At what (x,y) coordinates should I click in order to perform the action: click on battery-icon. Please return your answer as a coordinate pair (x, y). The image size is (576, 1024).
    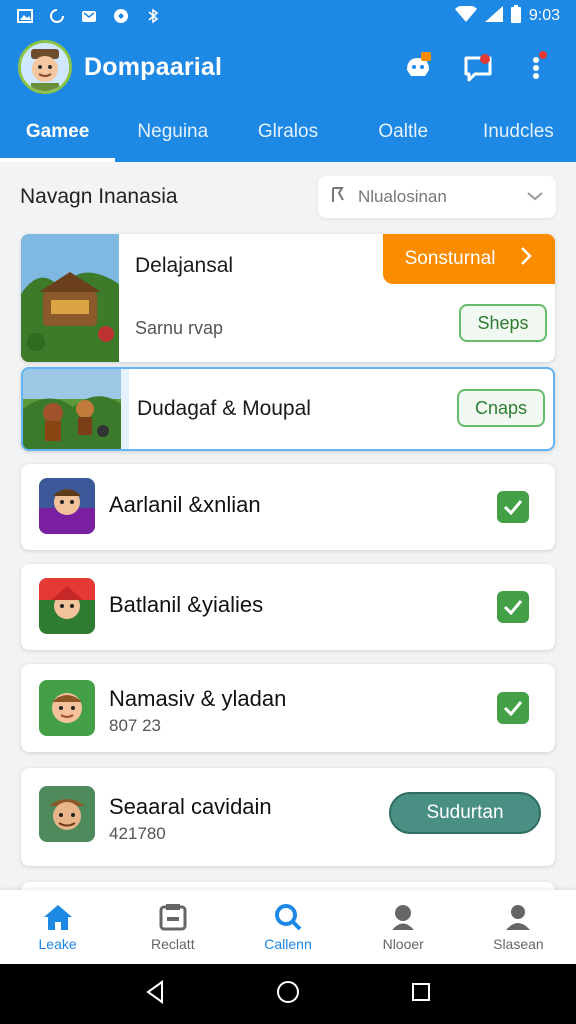
    Looking at the image, I should click on (515, 16).